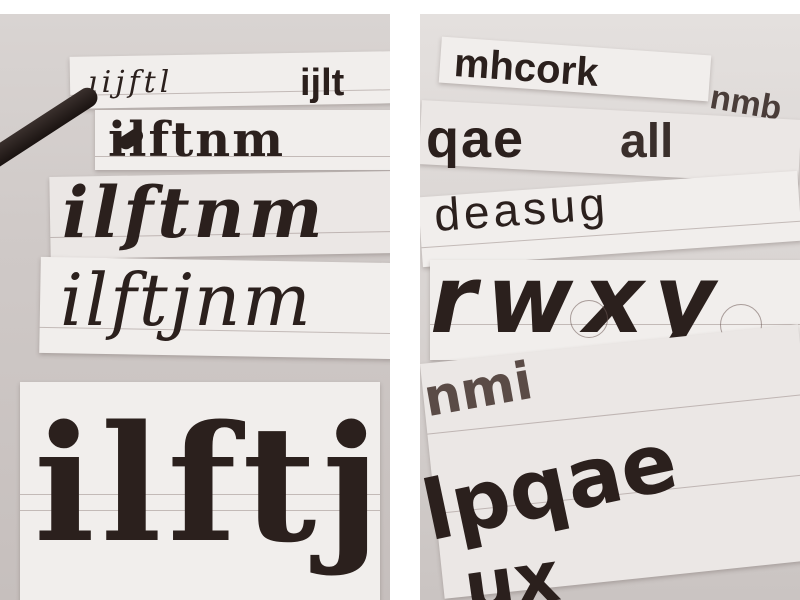 Image resolution: width=800 pixels, height=600 pixels. Describe the element at coordinates (186, 300) in the screenshot. I see `lettering-row-4: ilftjnm` at that location.